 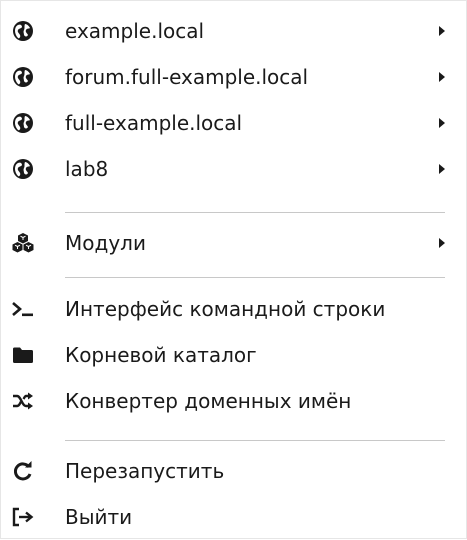 I want to click on menu-item-label: Интерфейс командной строки, so click(x=225, y=309).